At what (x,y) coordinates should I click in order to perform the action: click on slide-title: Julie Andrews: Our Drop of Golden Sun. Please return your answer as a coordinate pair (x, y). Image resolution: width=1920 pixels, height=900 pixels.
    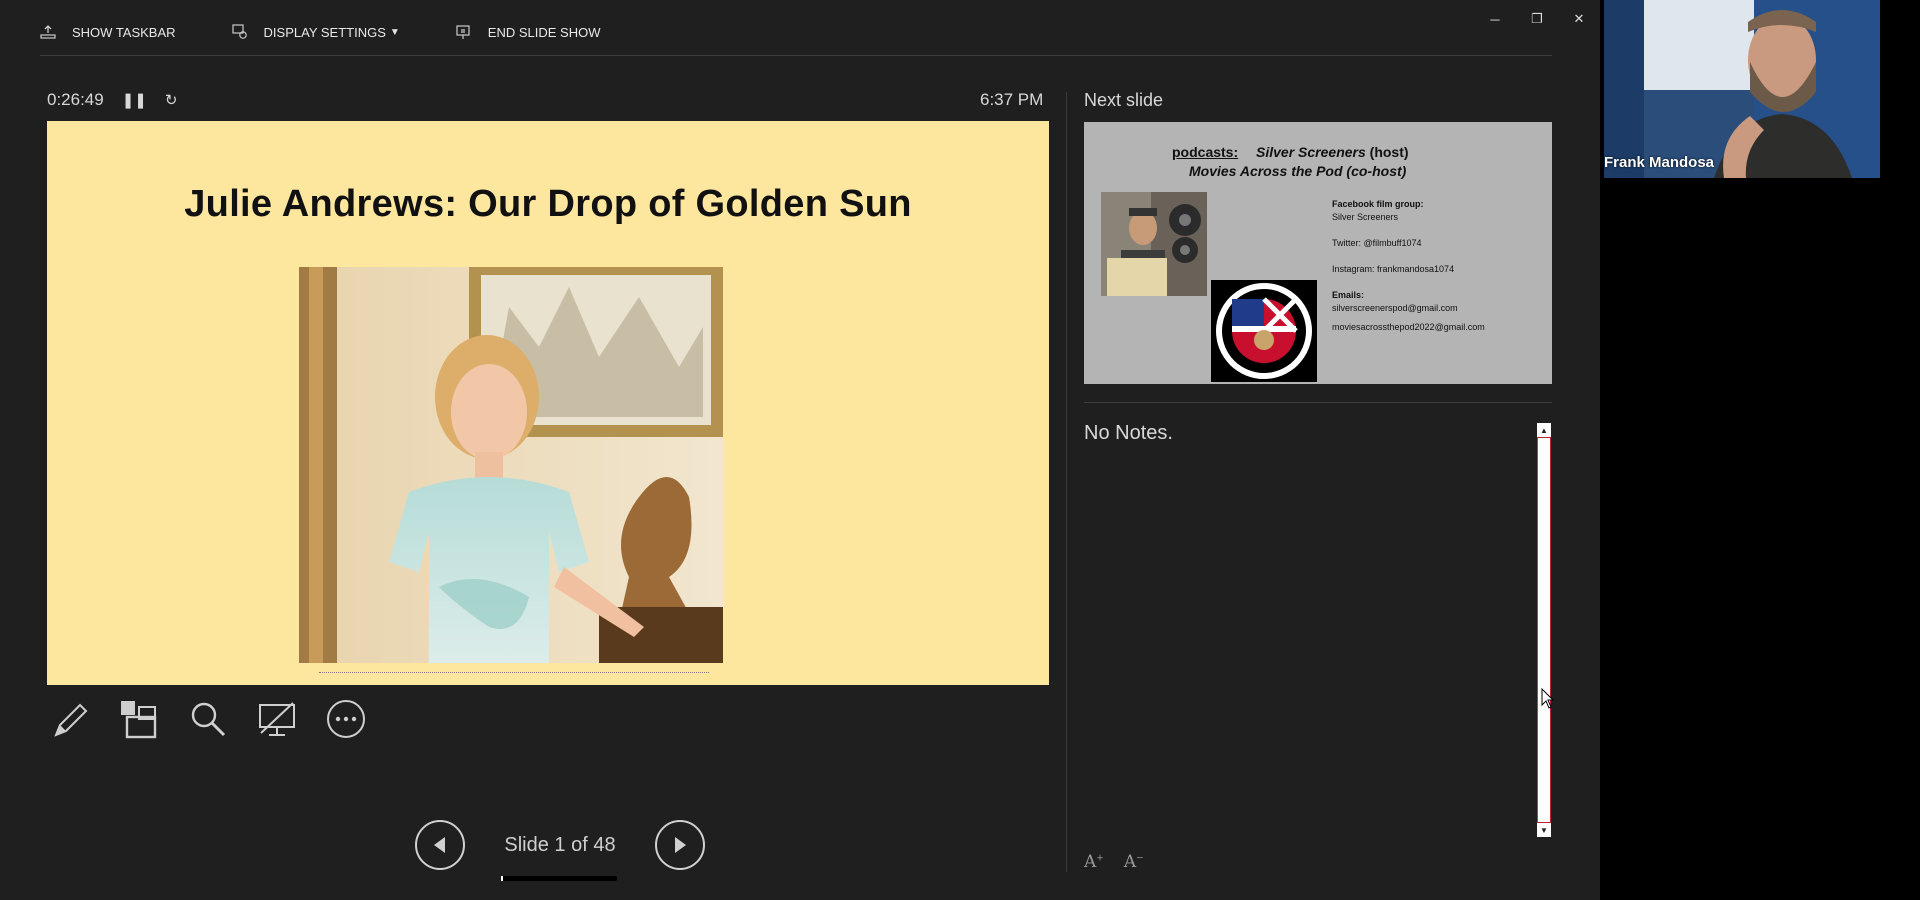
    Looking at the image, I should click on (548, 204).